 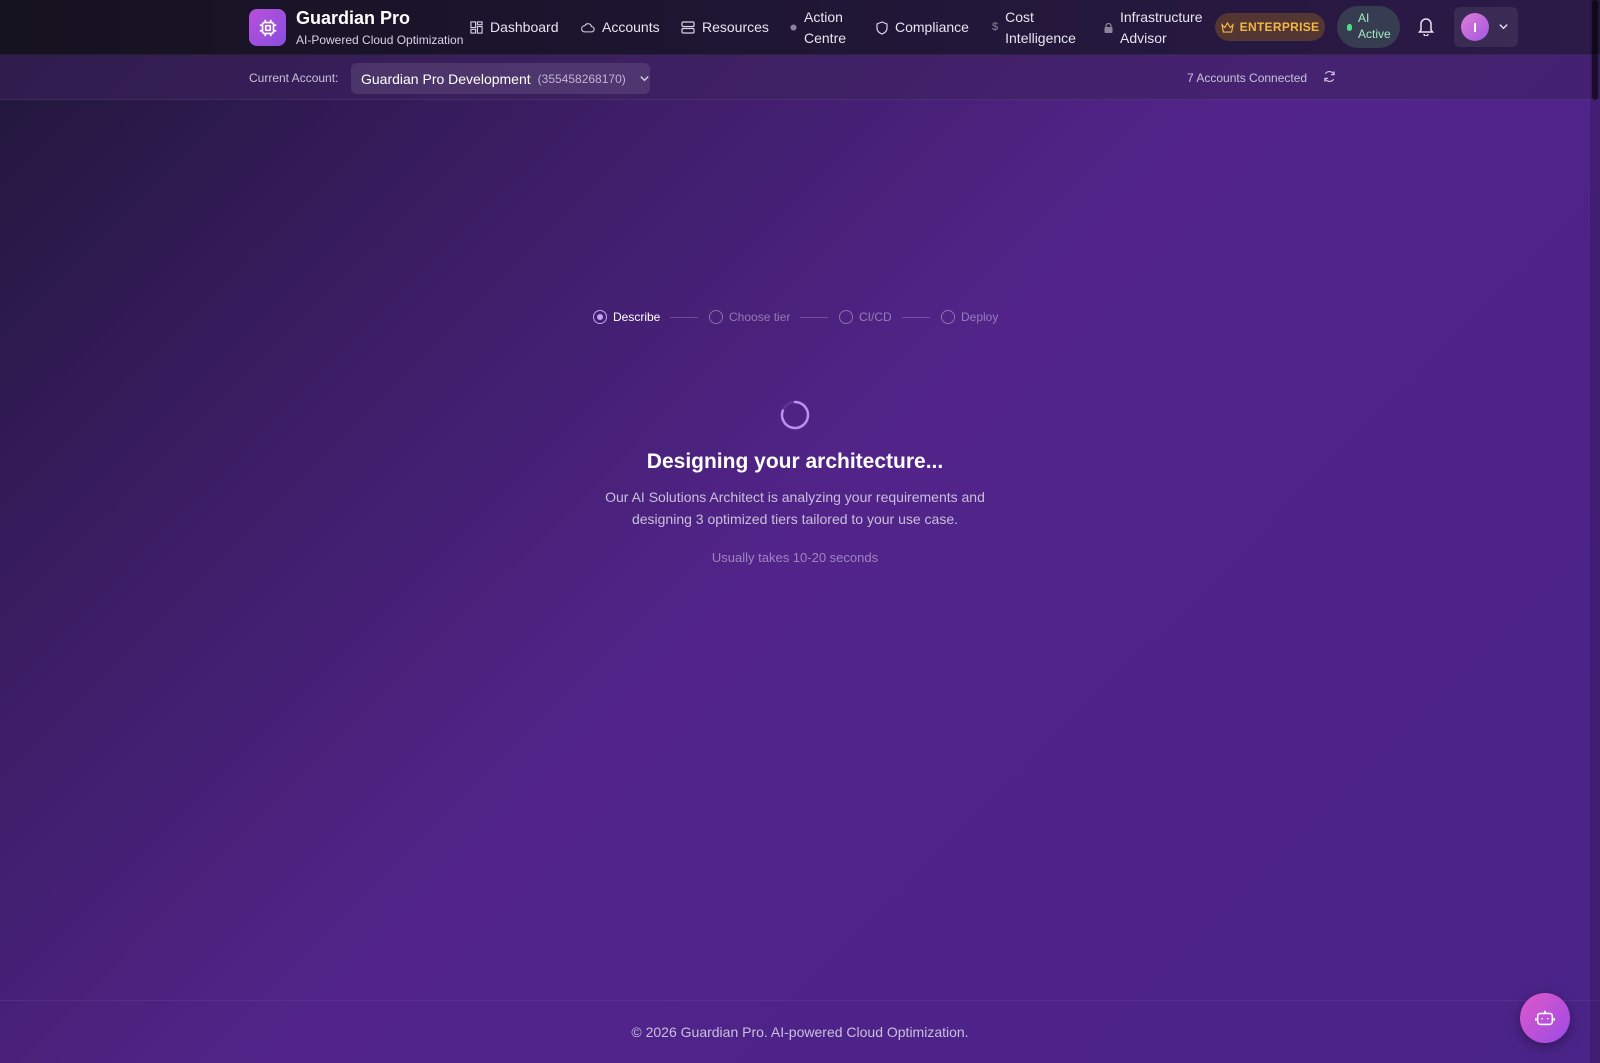 I want to click on avatar: I, so click(x=1475, y=27).